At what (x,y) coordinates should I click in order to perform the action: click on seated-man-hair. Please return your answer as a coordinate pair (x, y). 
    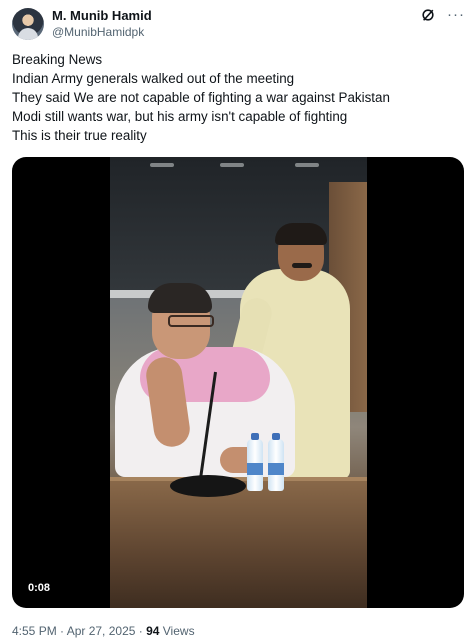
    Looking at the image, I should click on (180, 298).